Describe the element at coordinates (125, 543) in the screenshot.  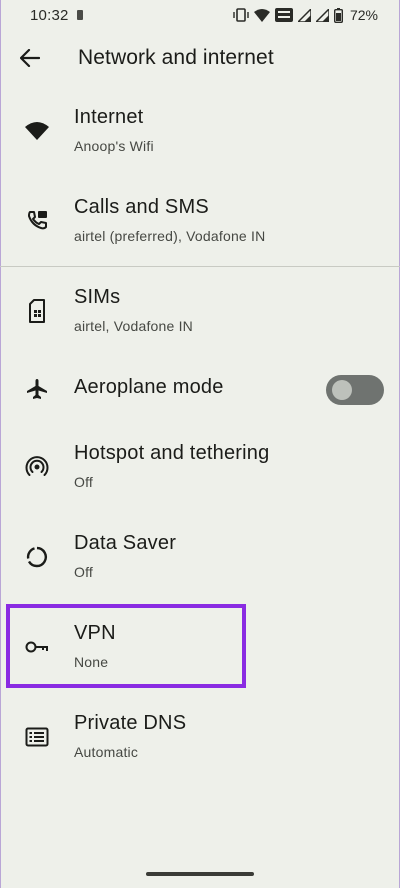
I see `item-label: Data Saver` at that location.